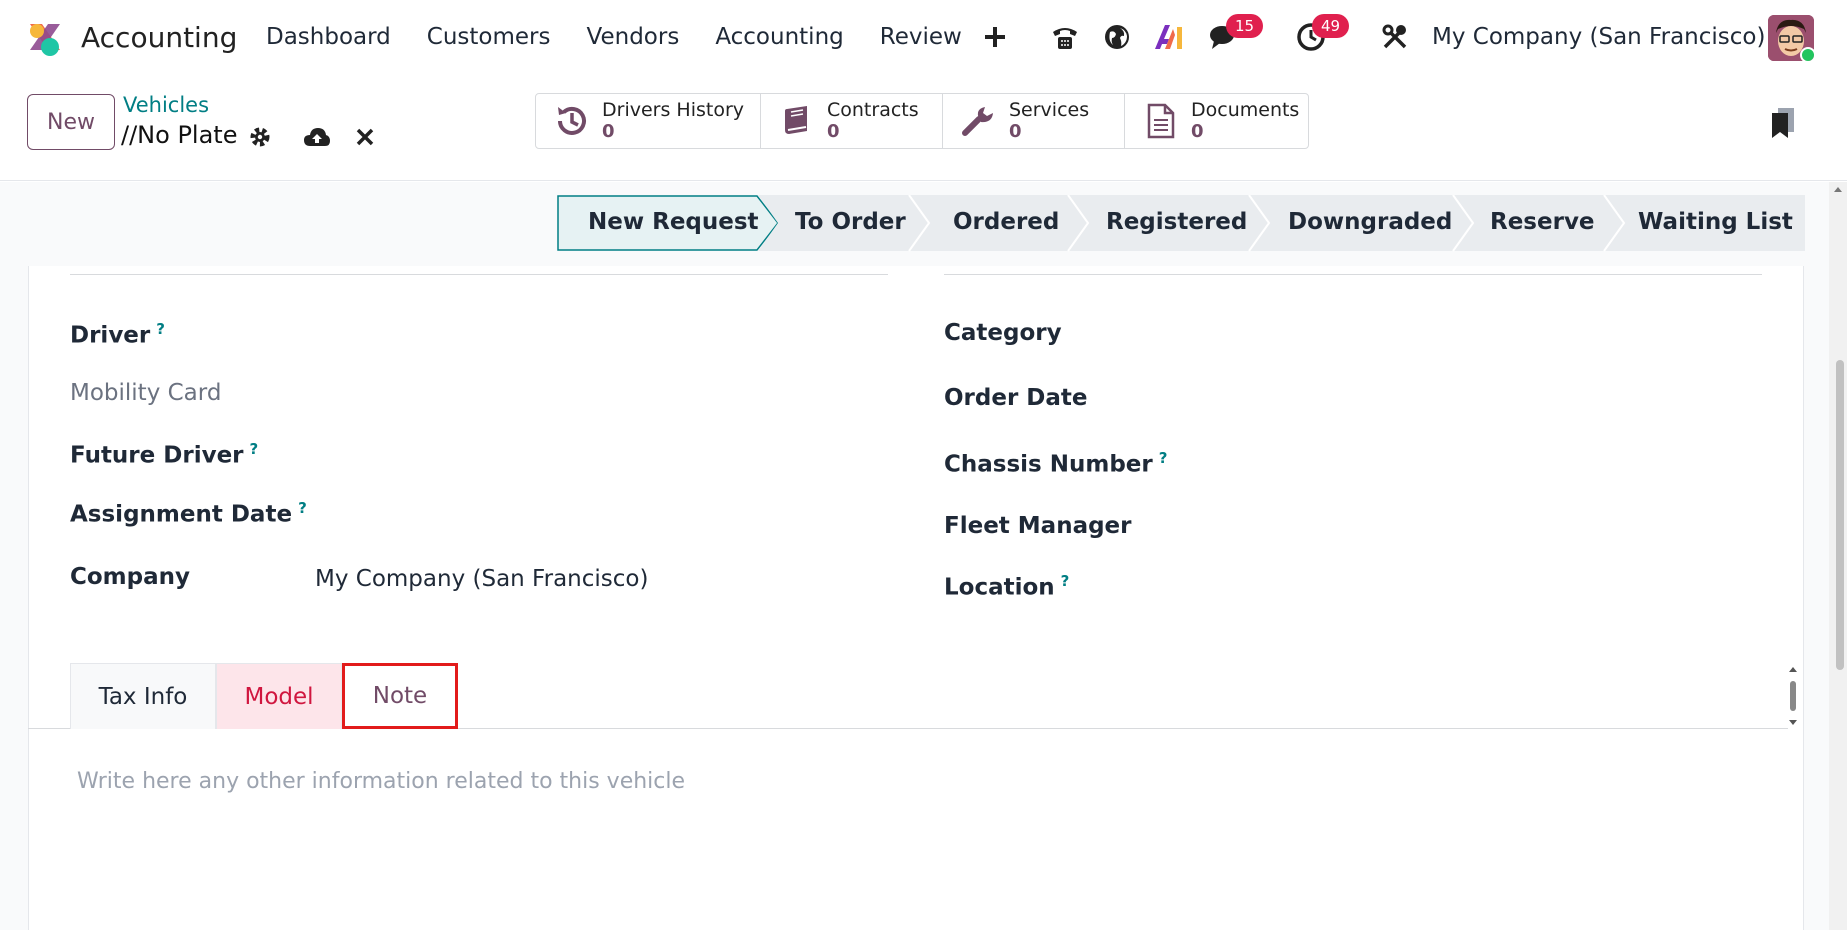 This screenshot has width=1847, height=930. I want to click on services-button: Services 0, so click(1034, 121).